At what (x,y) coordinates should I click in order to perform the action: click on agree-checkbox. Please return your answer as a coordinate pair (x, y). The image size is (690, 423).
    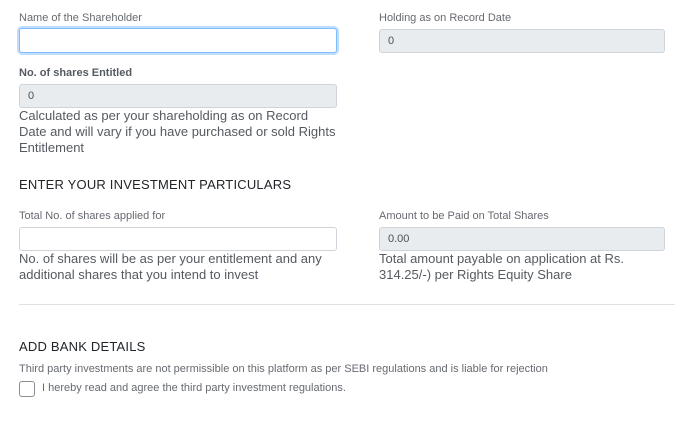
    Looking at the image, I should click on (27, 389).